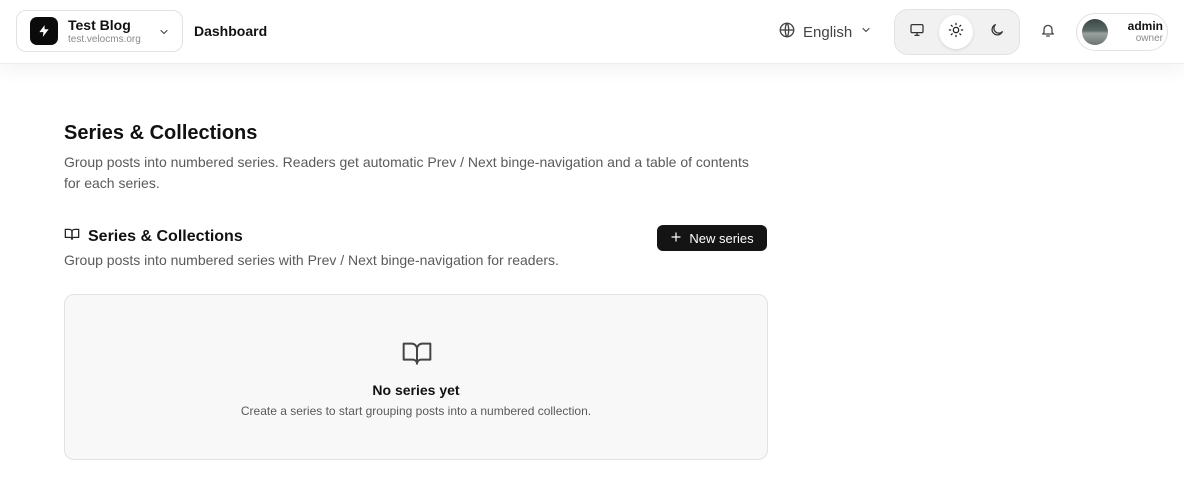 The width and height of the screenshot is (1184, 480). Describe the element at coordinates (1122, 32) in the screenshot. I see `user-menu: admin owner` at that location.